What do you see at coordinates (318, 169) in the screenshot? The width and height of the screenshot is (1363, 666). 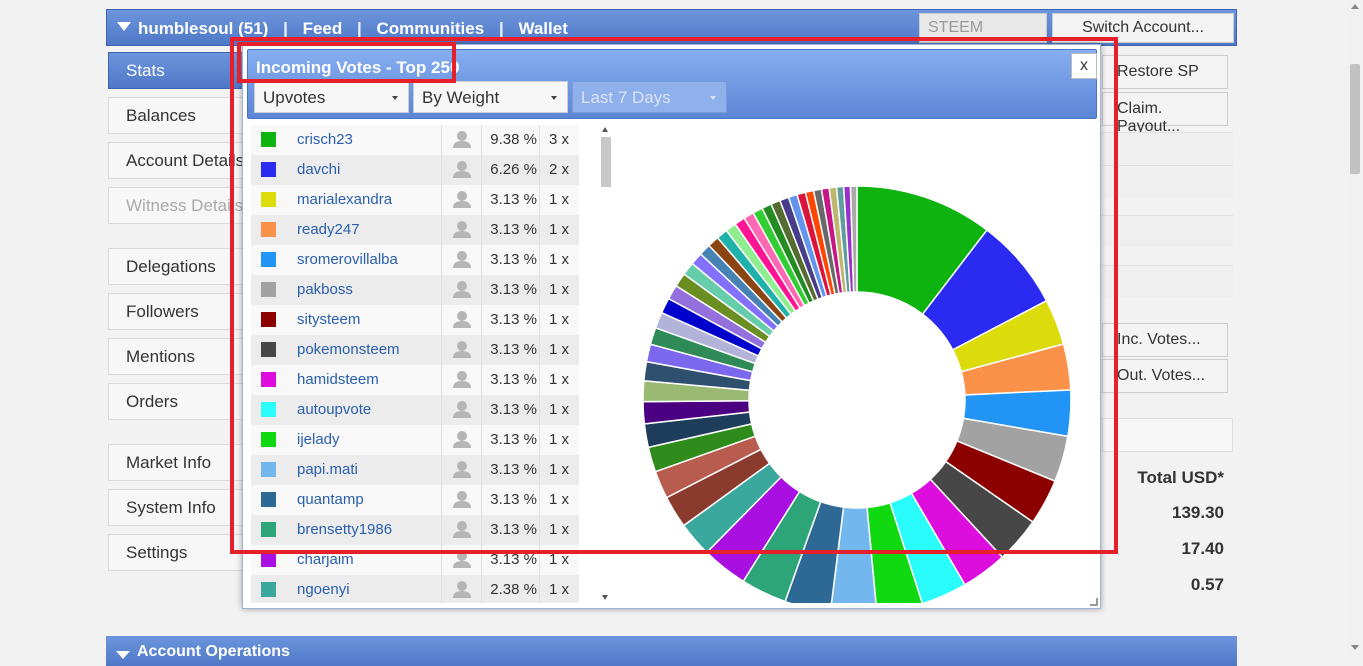 I see `voter-name-link: davchi` at bounding box center [318, 169].